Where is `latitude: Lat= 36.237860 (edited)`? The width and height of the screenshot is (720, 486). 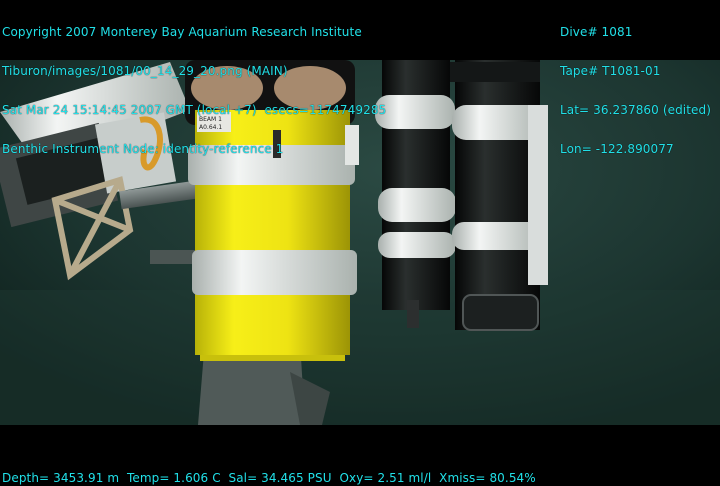 latitude: Lat= 36.237860 (edited) is located at coordinates (636, 110).